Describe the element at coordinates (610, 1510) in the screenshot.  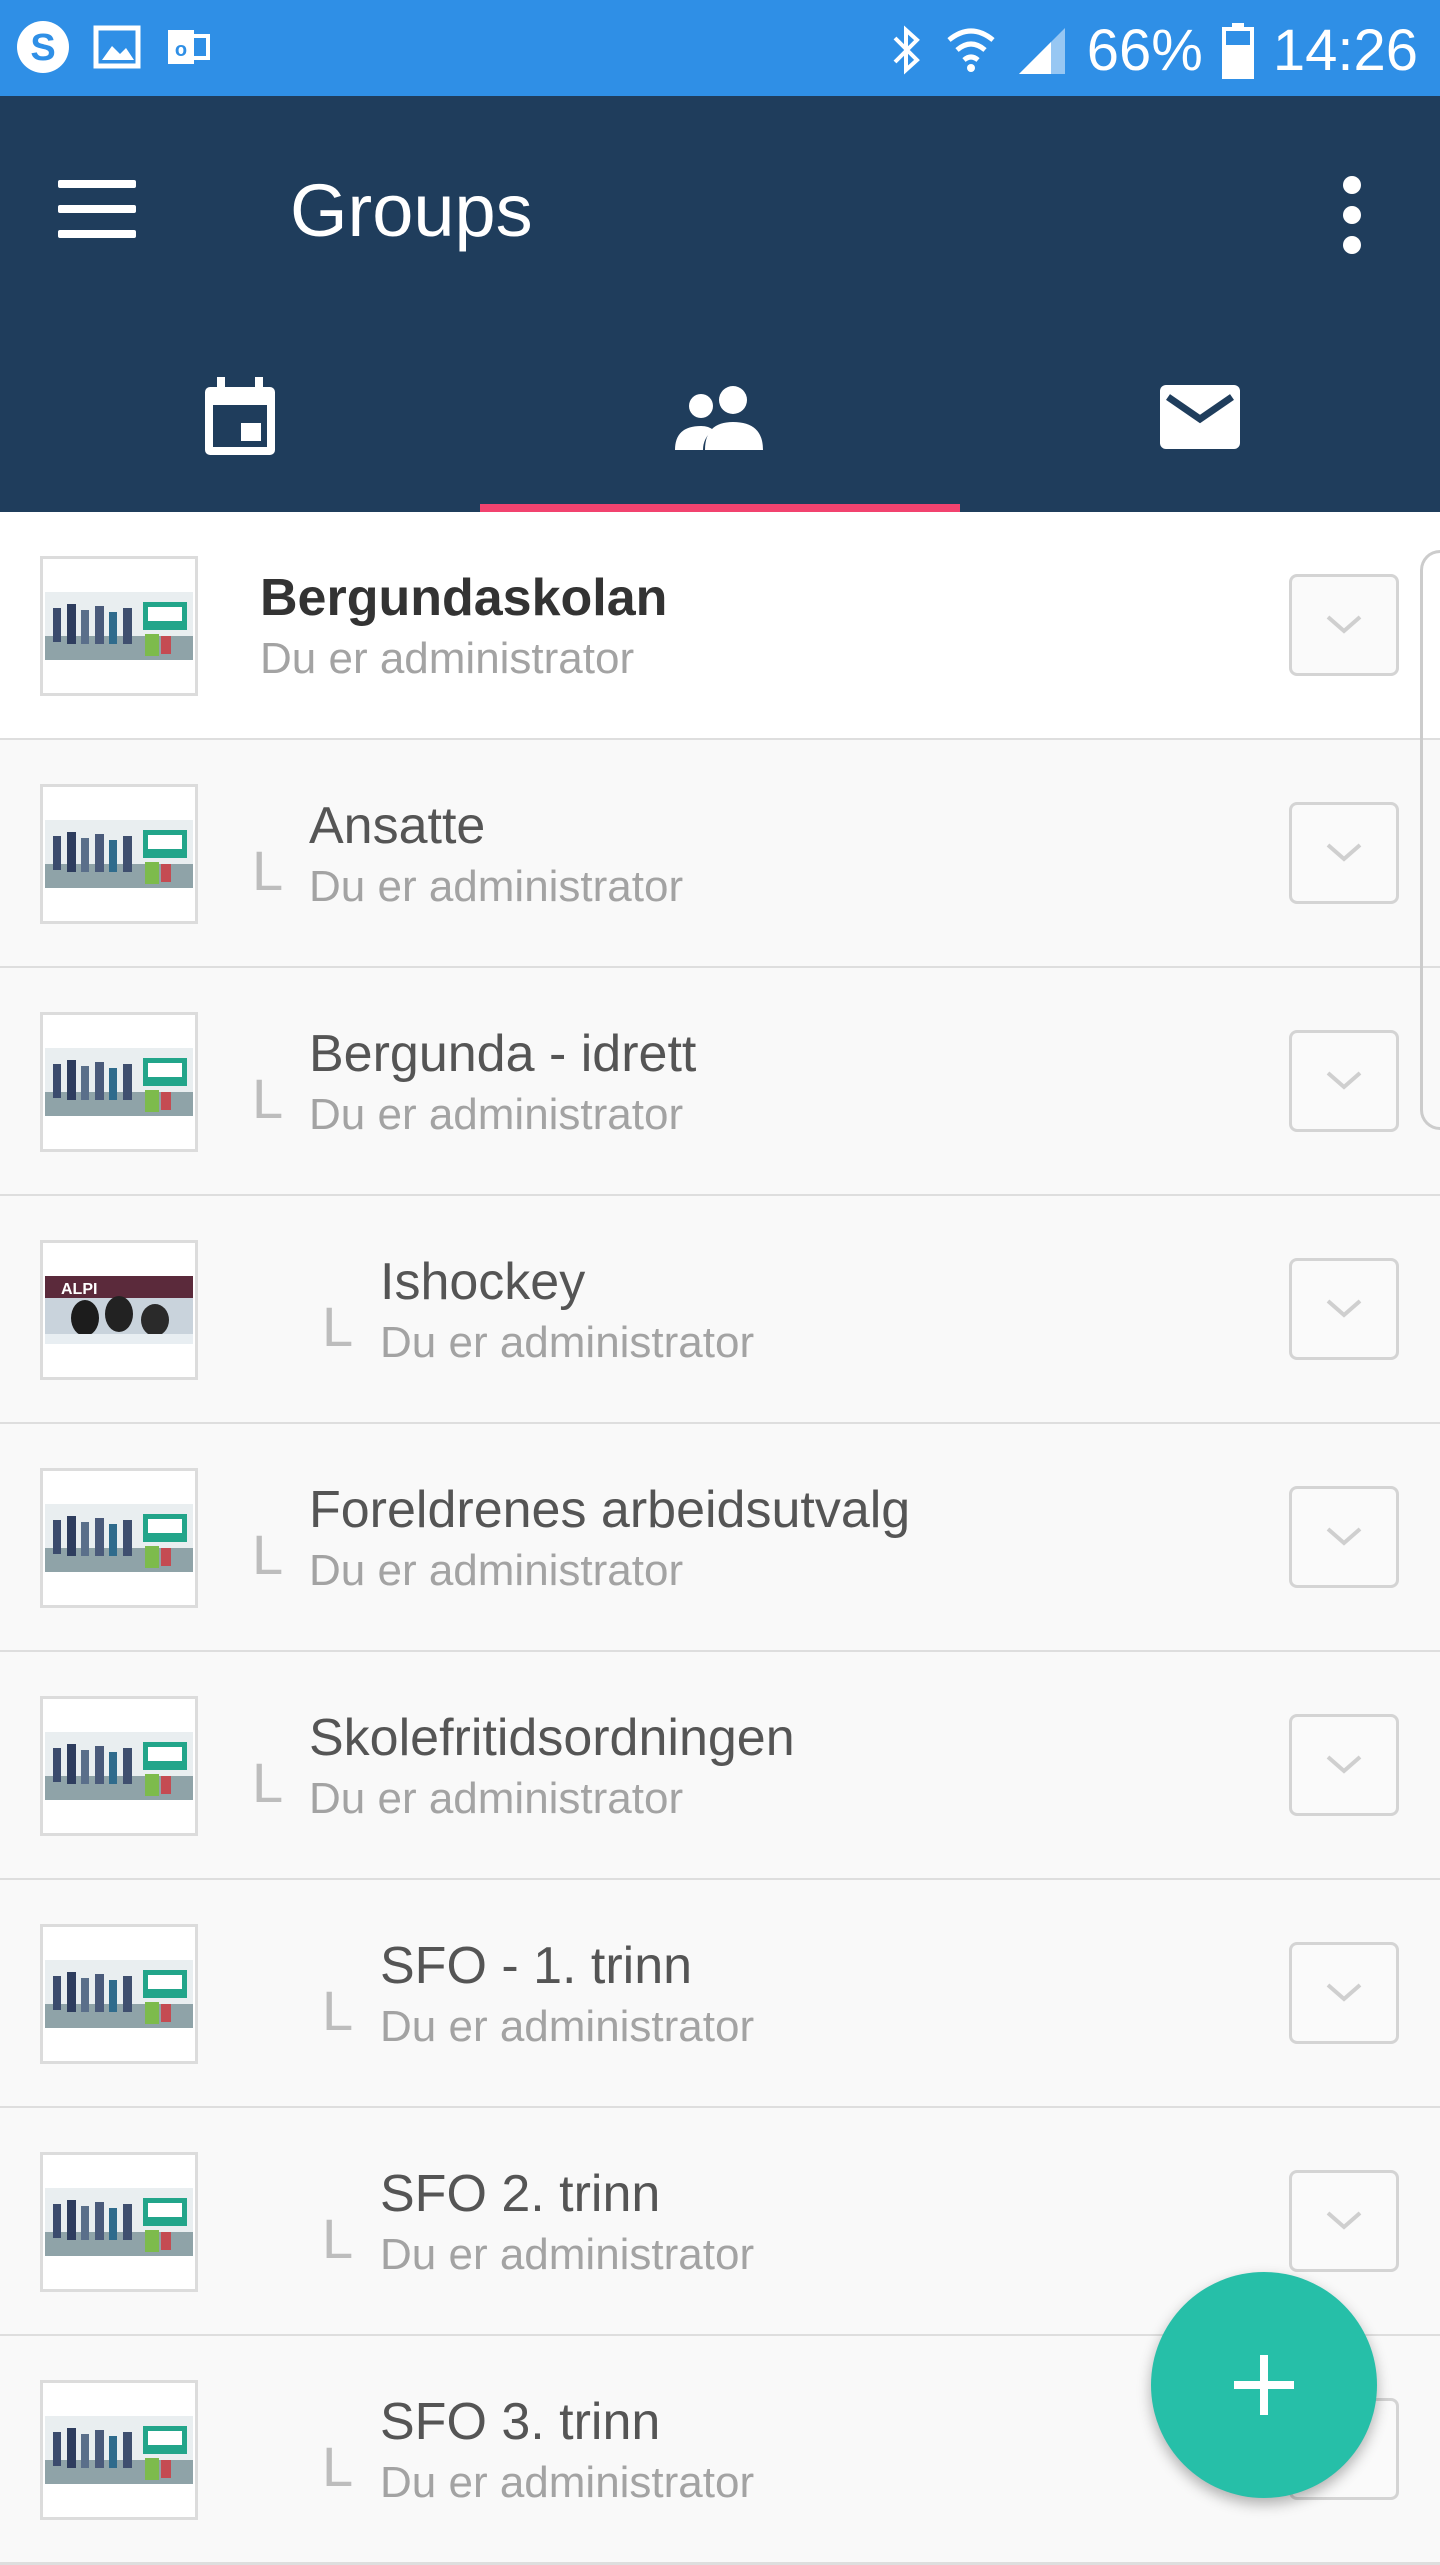
I see `group-name: Foreldrenes arbeidsutvalg` at that location.